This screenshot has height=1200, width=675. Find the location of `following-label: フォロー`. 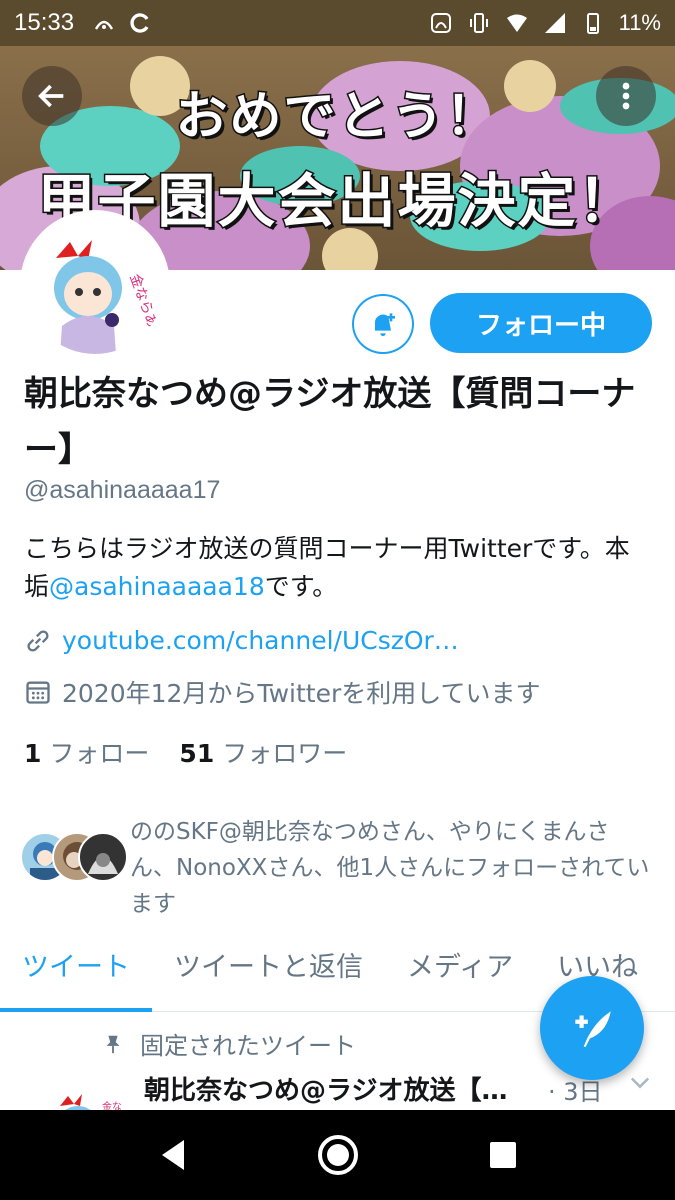

following-label: フォロー is located at coordinates (99, 753).